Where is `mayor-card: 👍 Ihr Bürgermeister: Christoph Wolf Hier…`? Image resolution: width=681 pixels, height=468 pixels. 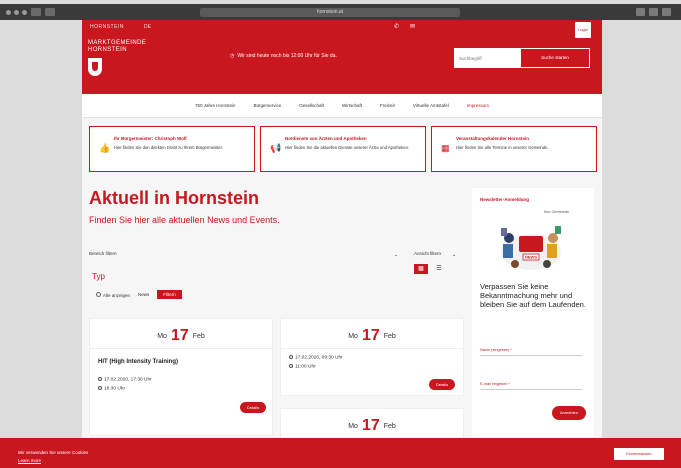 mayor-card: 👍 Ihr Bürgermeister: Christoph Wolf Hier… is located at coordinates (172, 149).